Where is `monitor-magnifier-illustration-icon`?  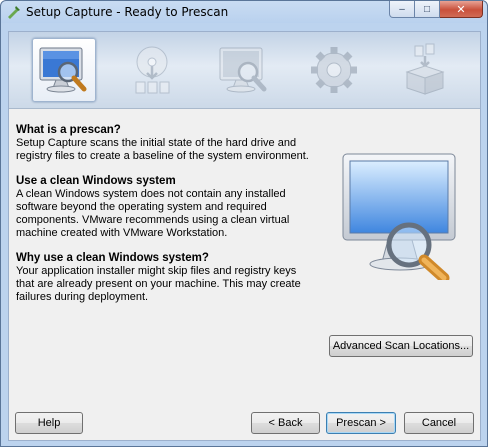
monitor-magnifier-illustration-icon is located at coordinates (399, 216).